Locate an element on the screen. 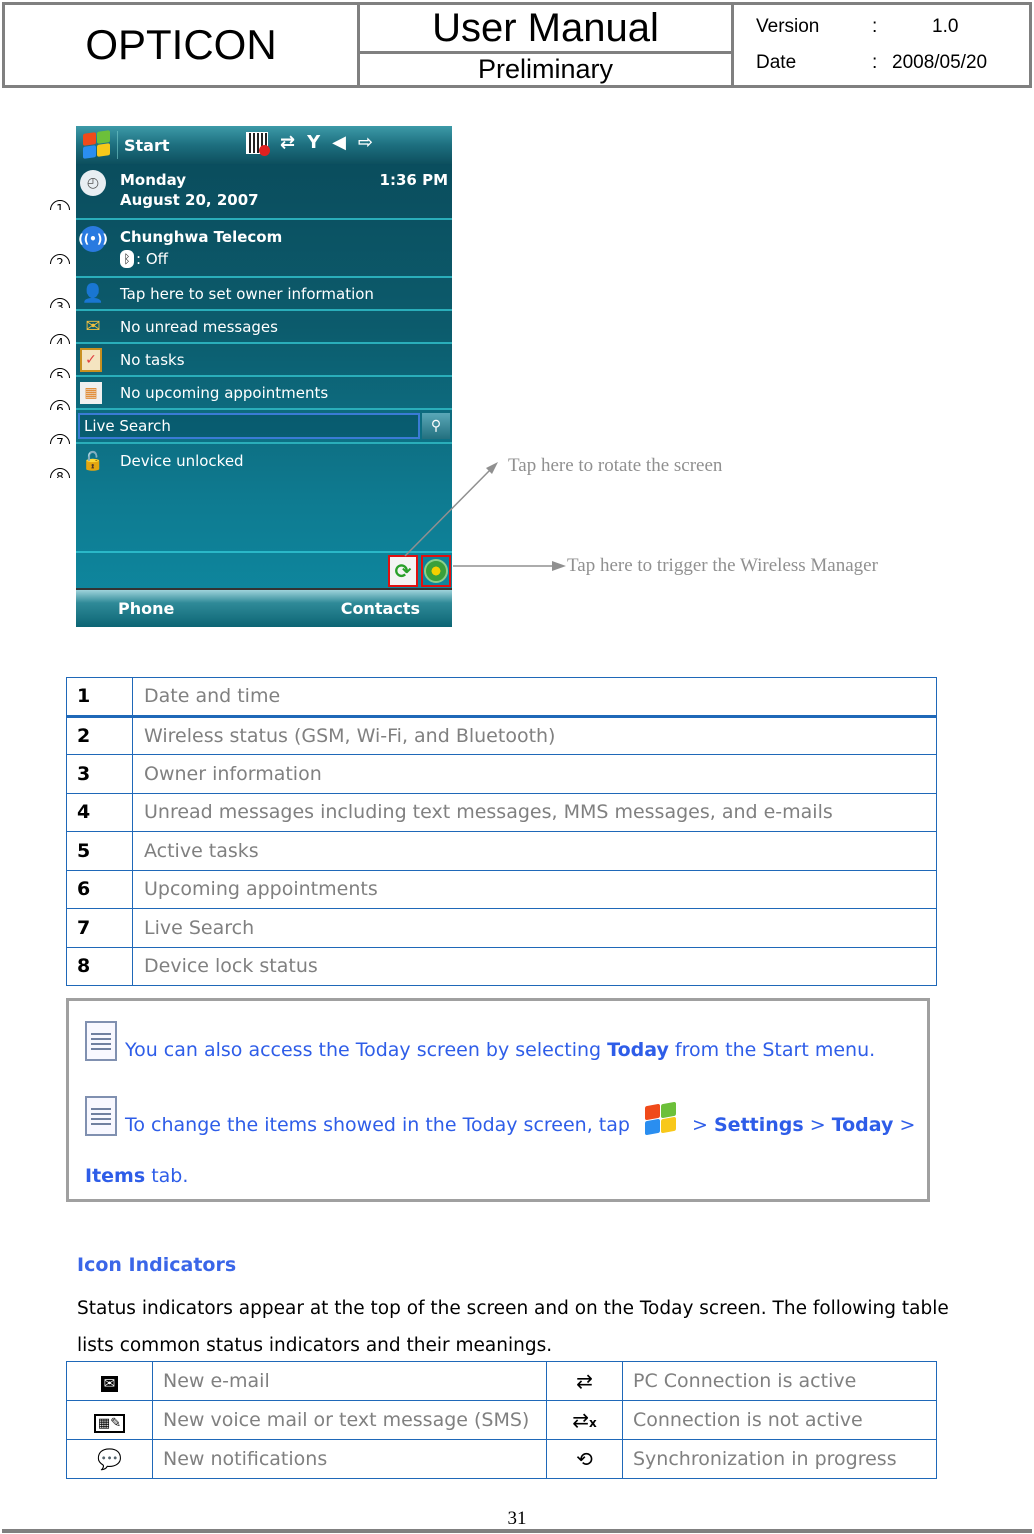  marker-4: 4 is located at coordinates (61, 339).